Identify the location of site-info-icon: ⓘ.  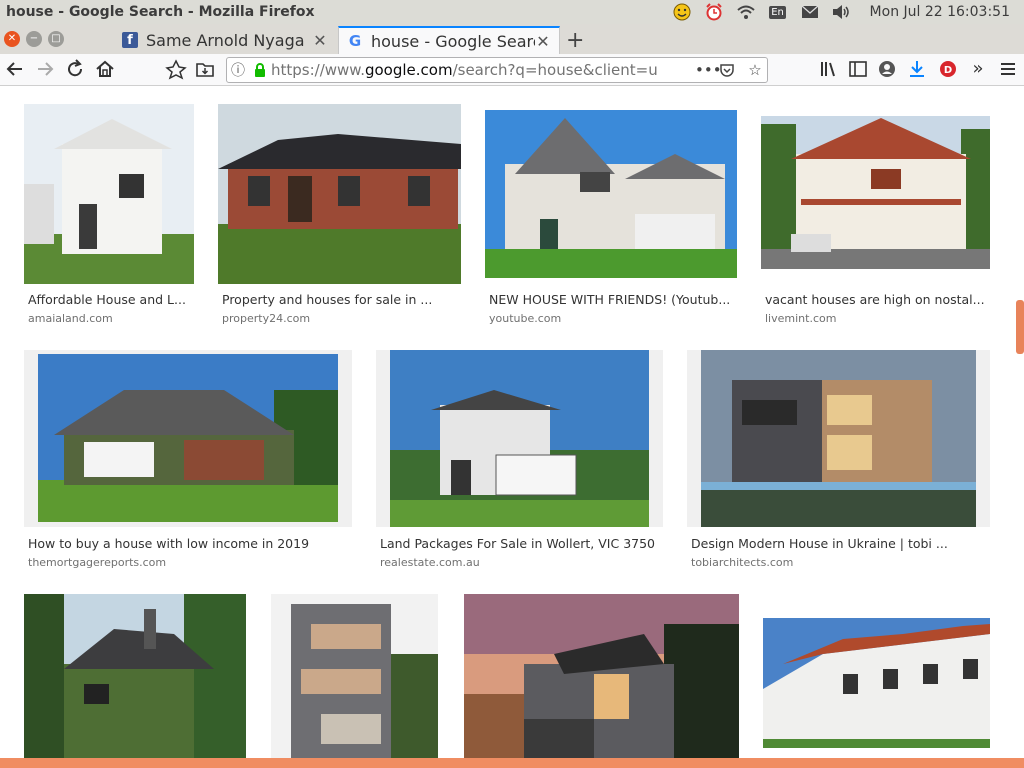
(238, 70).